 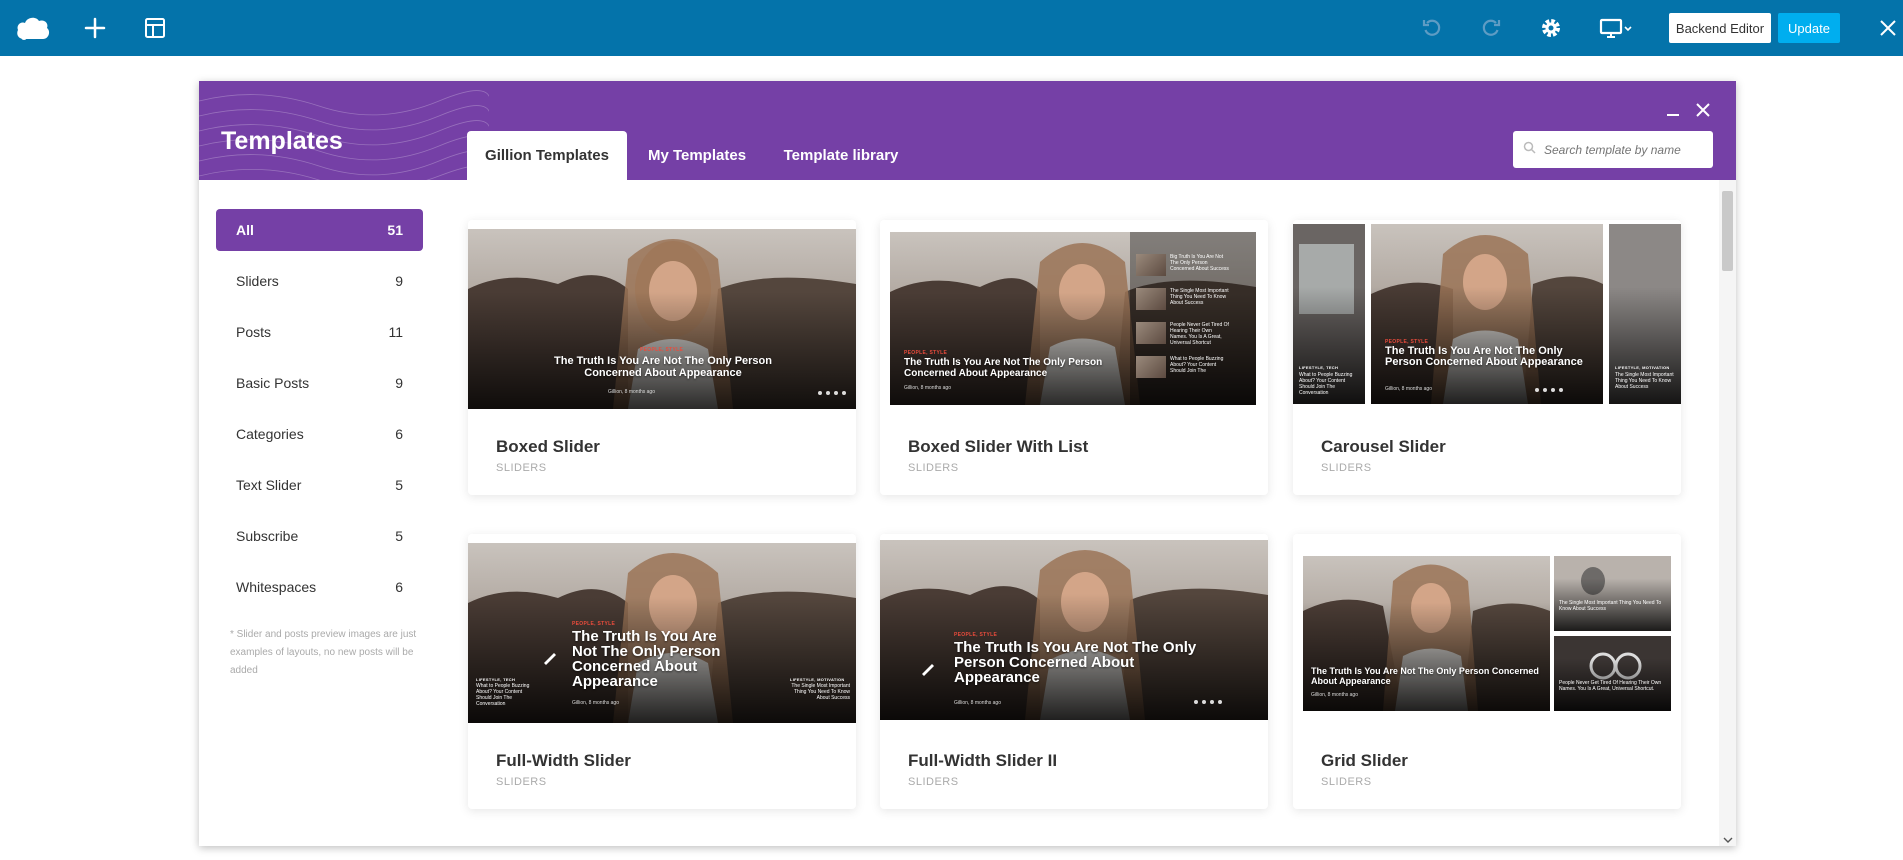 I want to click on template-name: Boxed Slider, so click(x=548, y=446).